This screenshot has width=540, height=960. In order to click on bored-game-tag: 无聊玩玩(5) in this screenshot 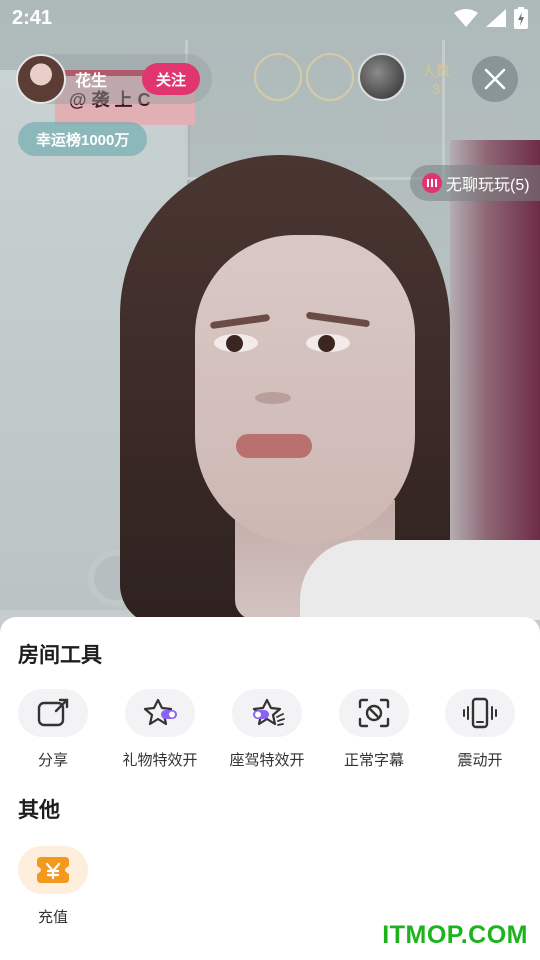, I will do `click(475, 183)`.